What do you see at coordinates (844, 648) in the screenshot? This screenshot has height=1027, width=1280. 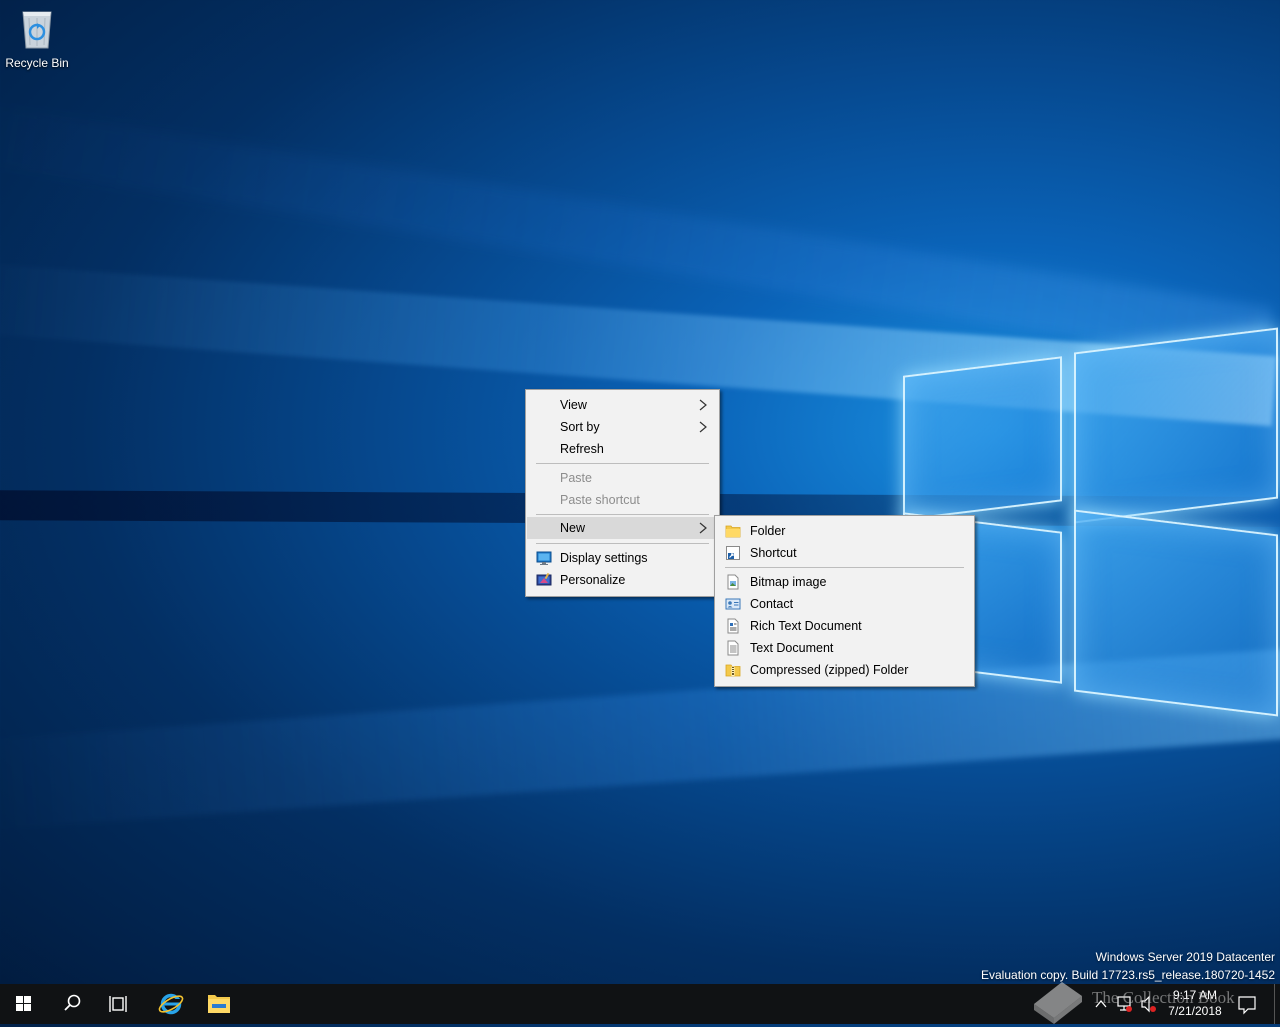 I see `submenu-item-text-document: Text Document` at bounding box center [844, 648].